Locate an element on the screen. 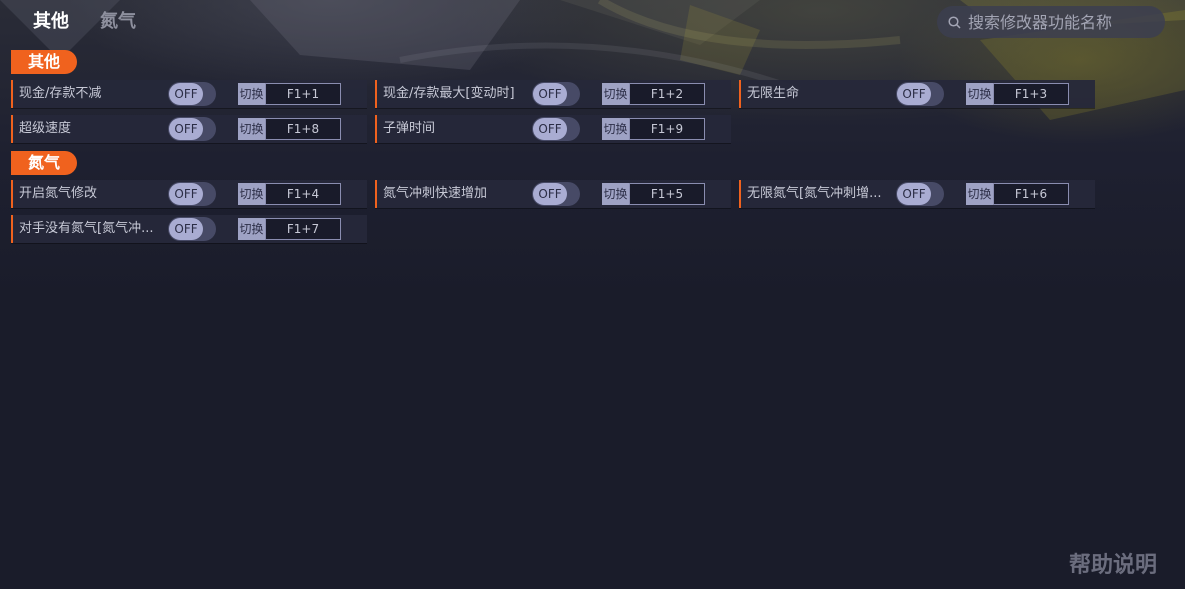 The width and height of the screenshot is (1185, 589). hotkey-field: F1+5 is located at coordinates (667, 194).